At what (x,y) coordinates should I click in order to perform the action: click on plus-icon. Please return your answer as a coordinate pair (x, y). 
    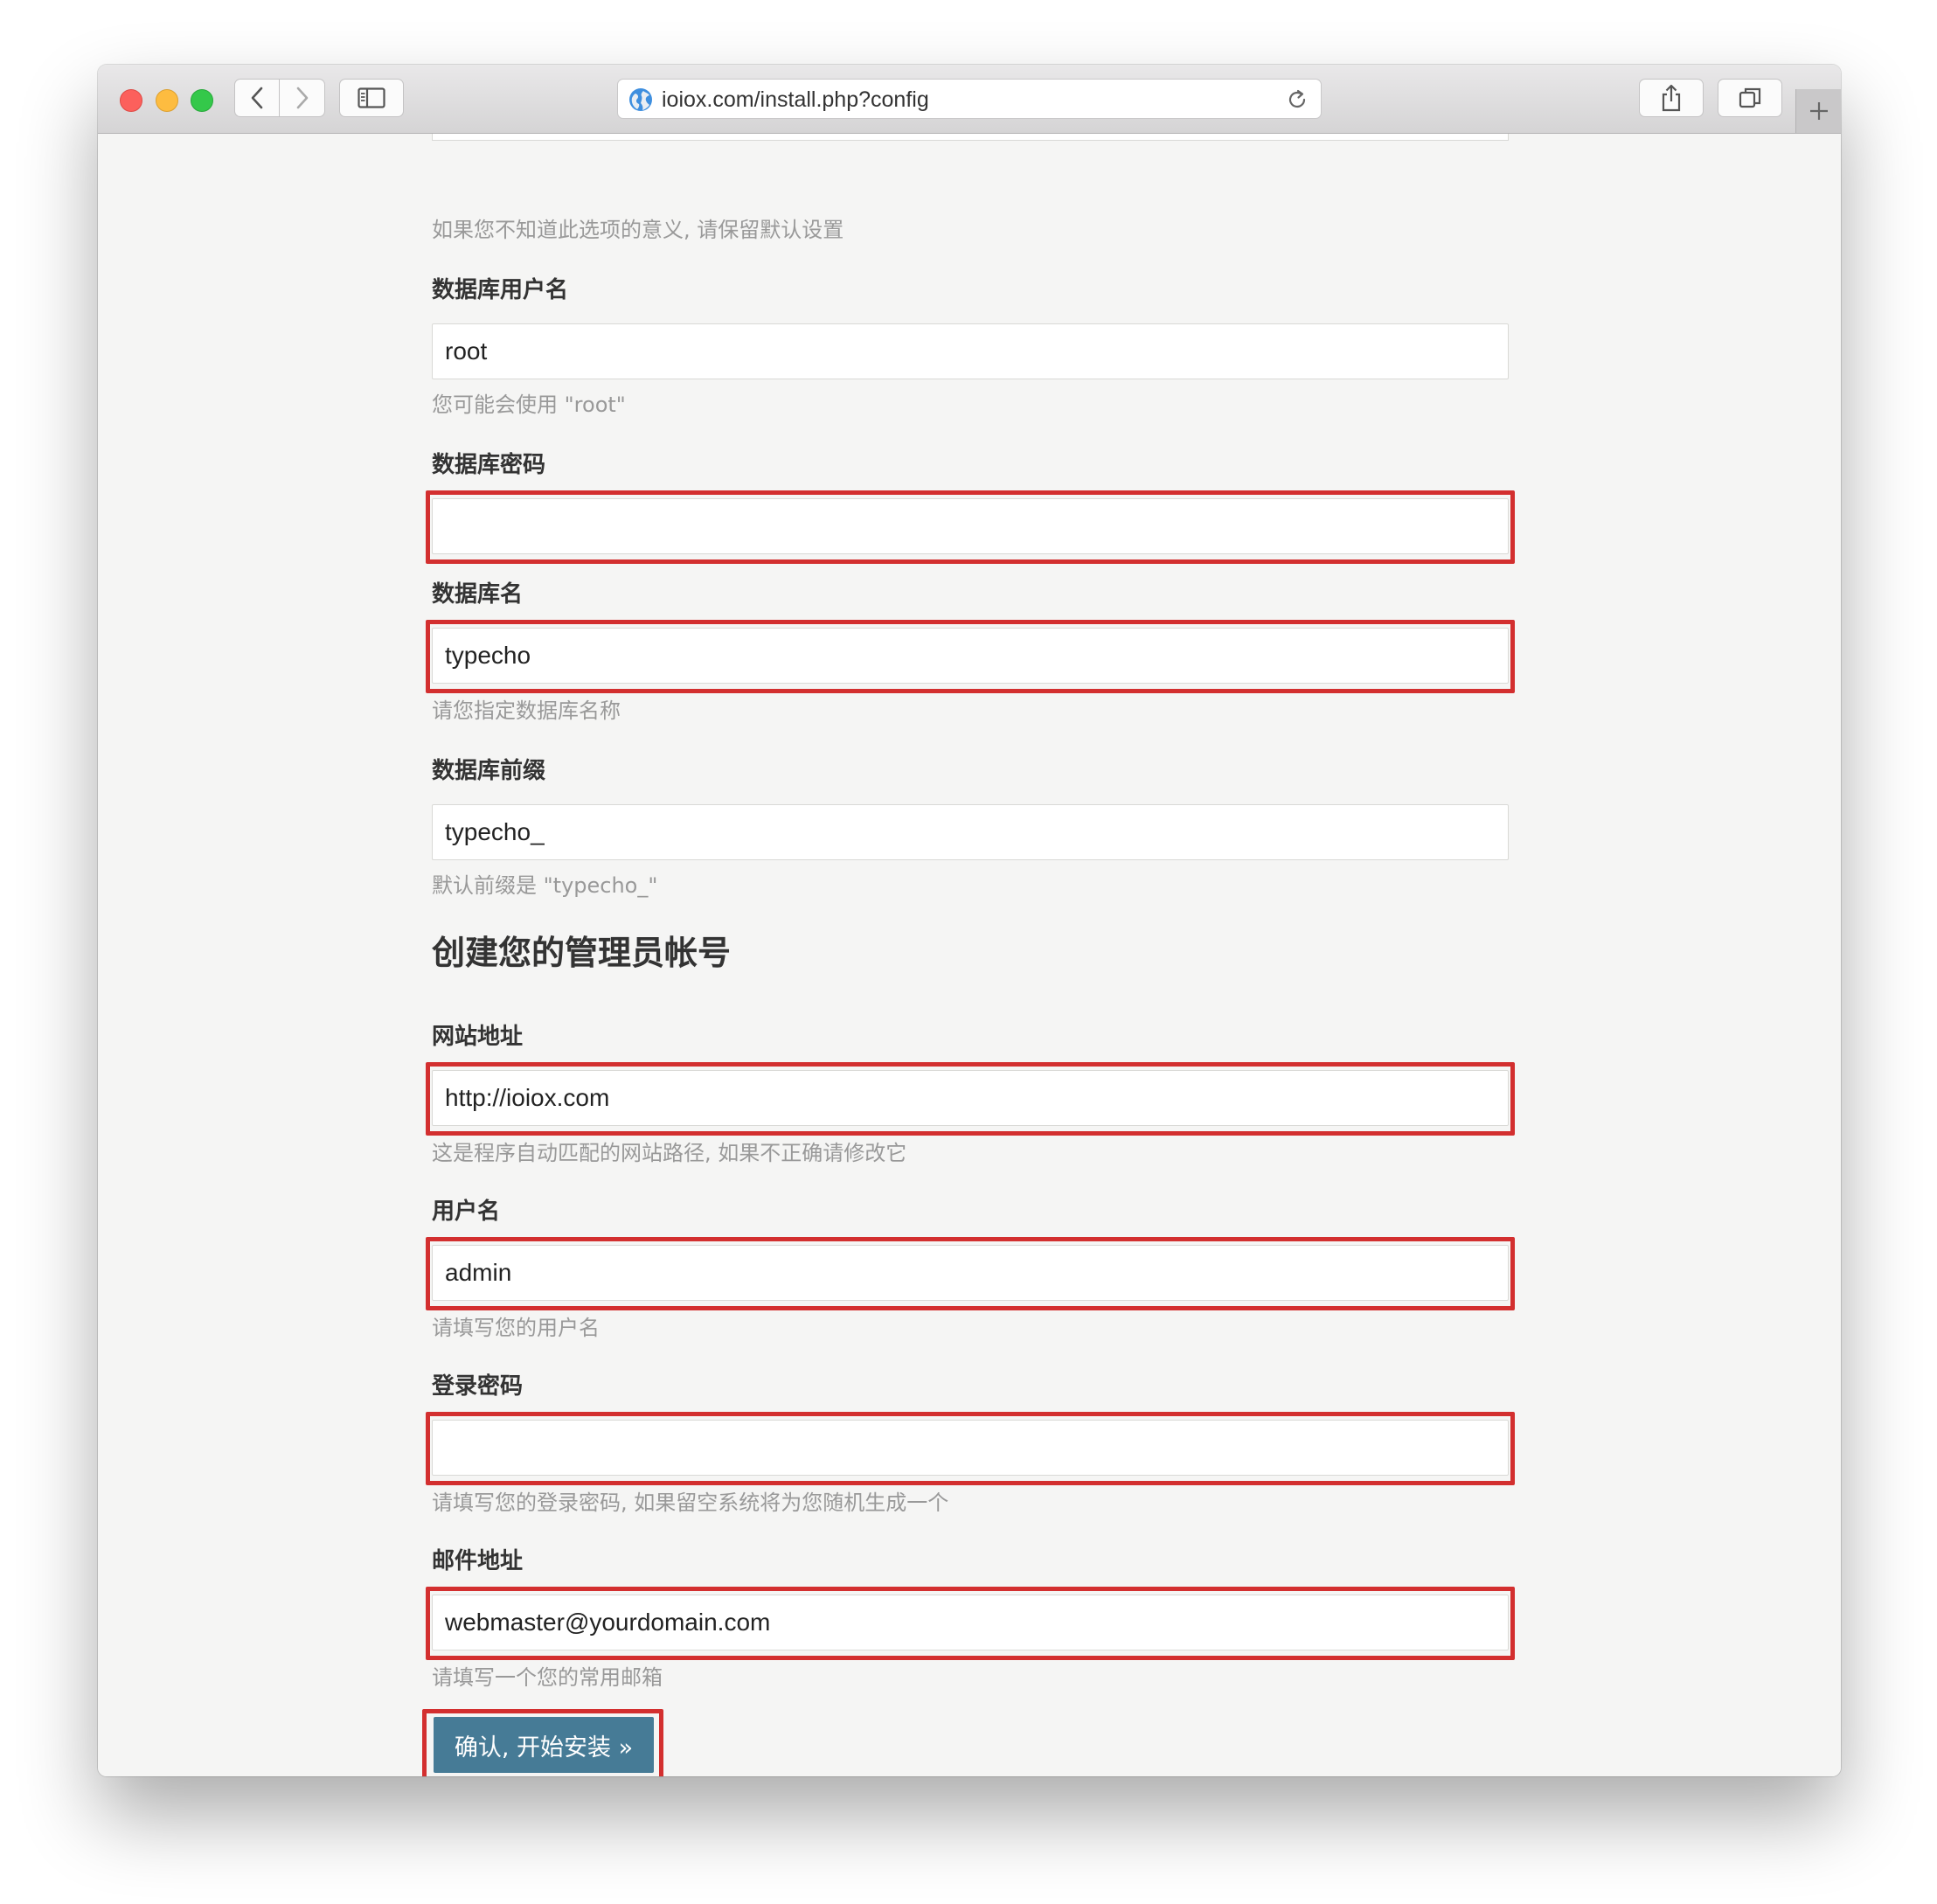
    Looking at the image, I should click on (1819, 111).